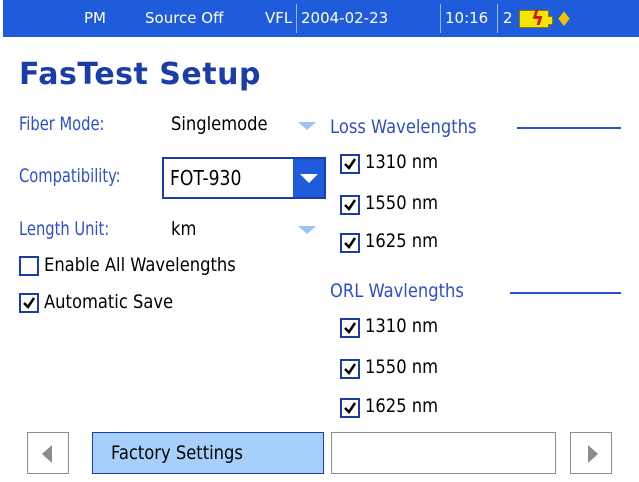 This screenshot has width=639, height=482. Describe the element at coordinates (244, 178) in the screenshot. I see `compatibility-select: FOT-930` at that location.